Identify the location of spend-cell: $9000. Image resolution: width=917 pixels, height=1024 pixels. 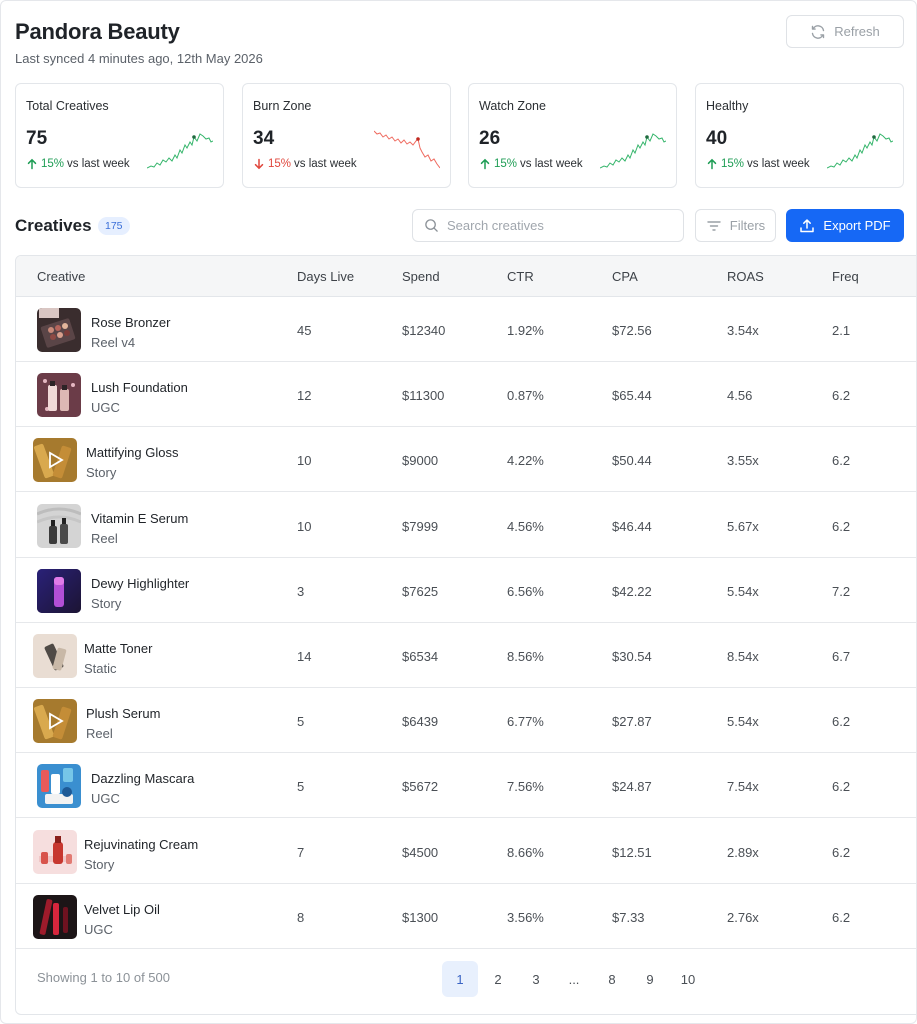
(420, 461).